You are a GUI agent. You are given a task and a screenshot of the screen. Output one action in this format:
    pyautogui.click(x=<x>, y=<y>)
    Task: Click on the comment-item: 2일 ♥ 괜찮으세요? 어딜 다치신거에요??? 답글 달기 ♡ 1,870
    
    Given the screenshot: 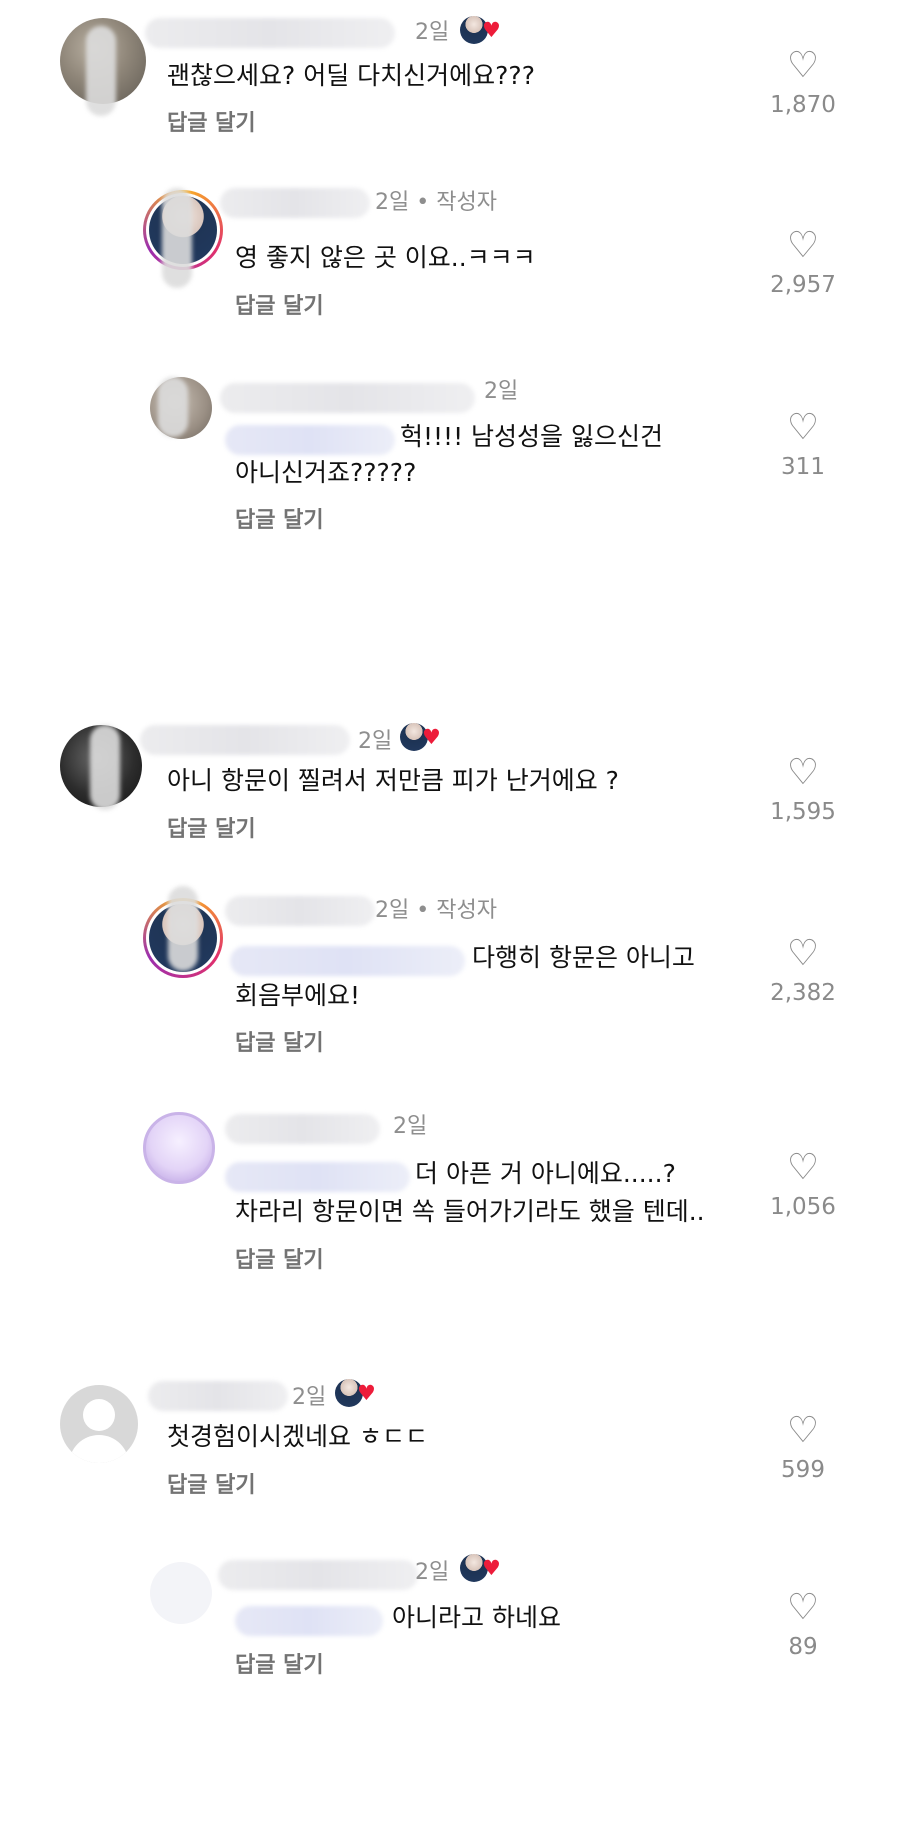 What is the action you would take?
    pyautogui.click(x=450, y=92)
    